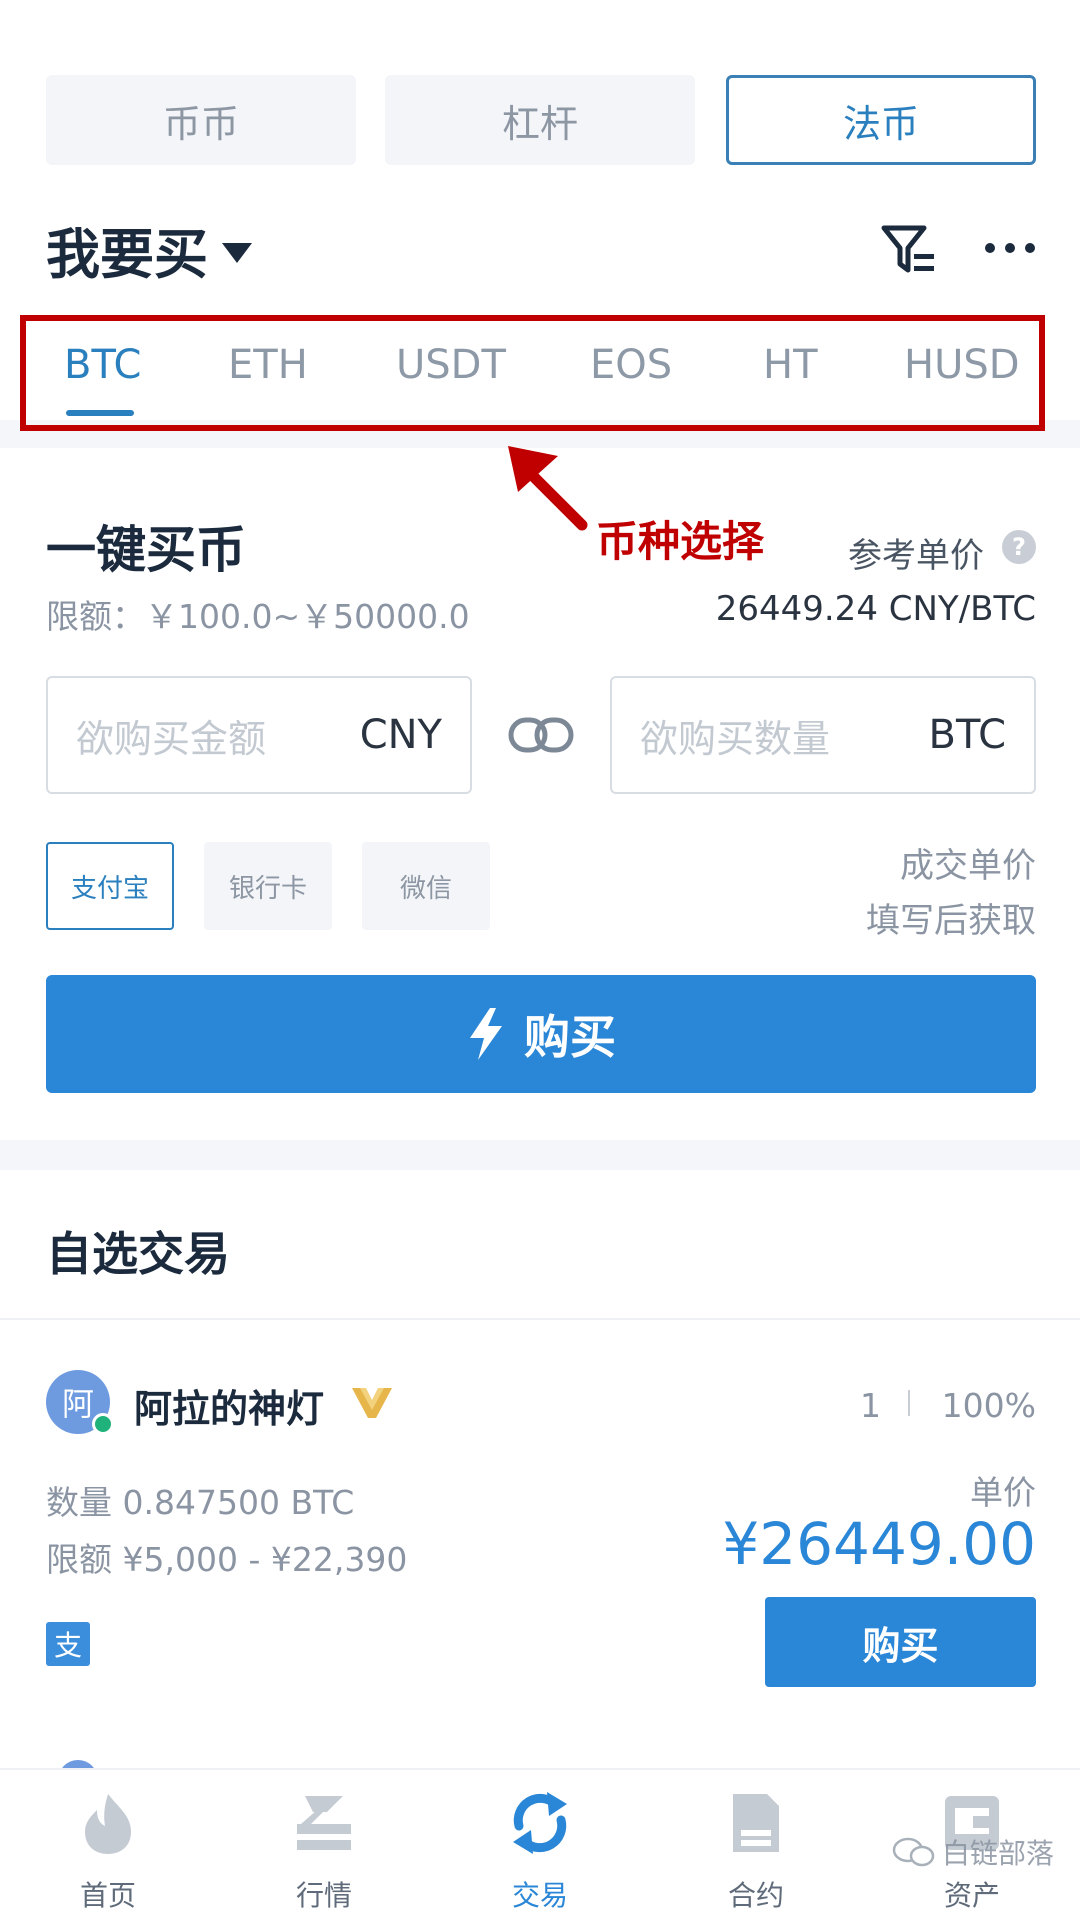 This screenshot has width=1080, height=1922. Describe the element at coordinates (540, 120) in the screenshot. I see `tab-margin: 杠杆` at that location.